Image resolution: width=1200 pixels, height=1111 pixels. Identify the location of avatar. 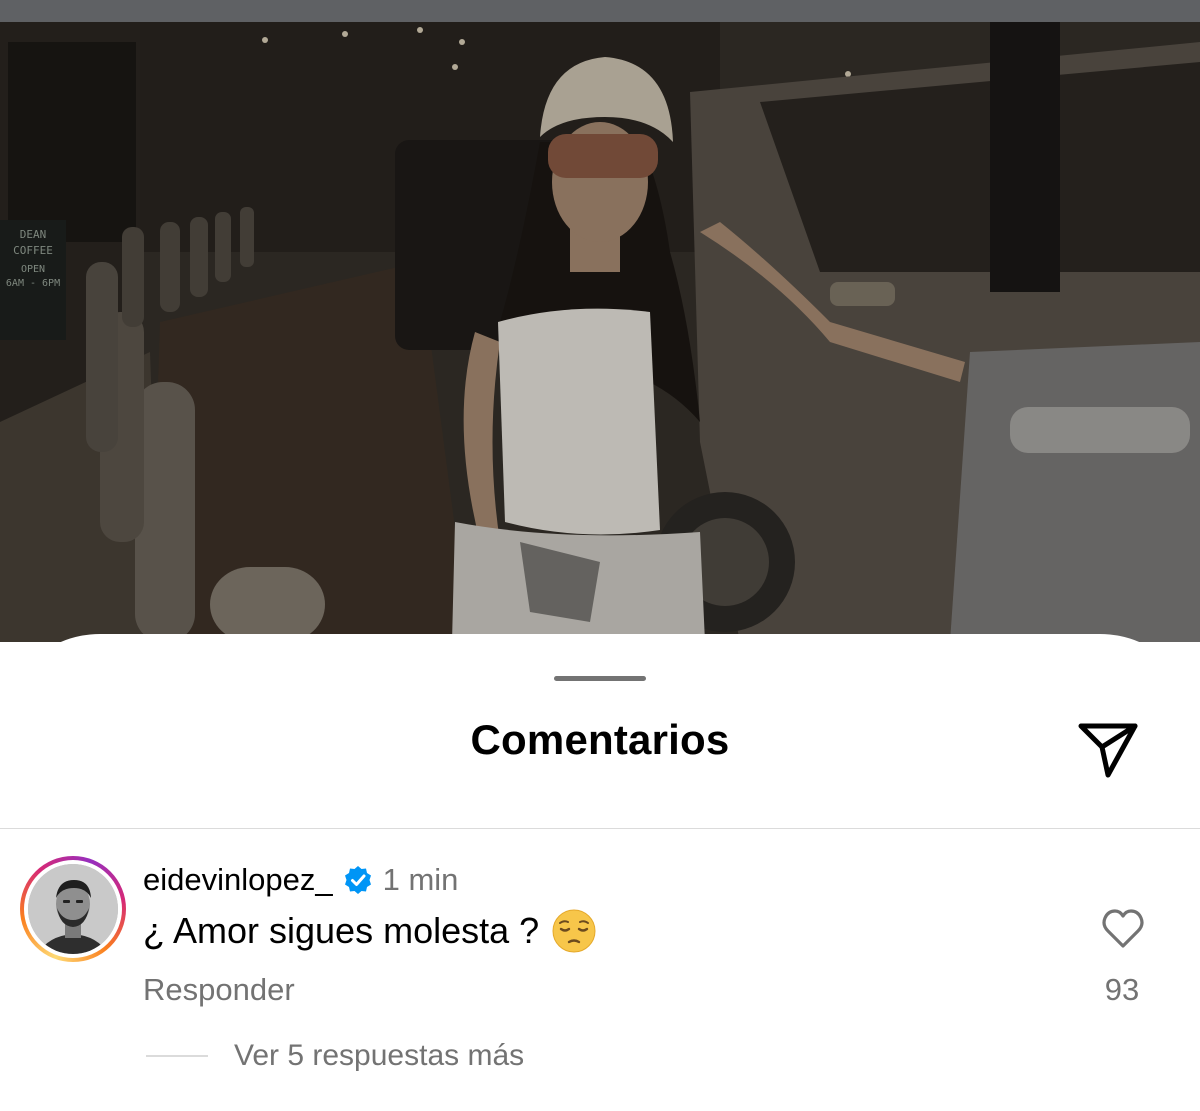
(73, 909).